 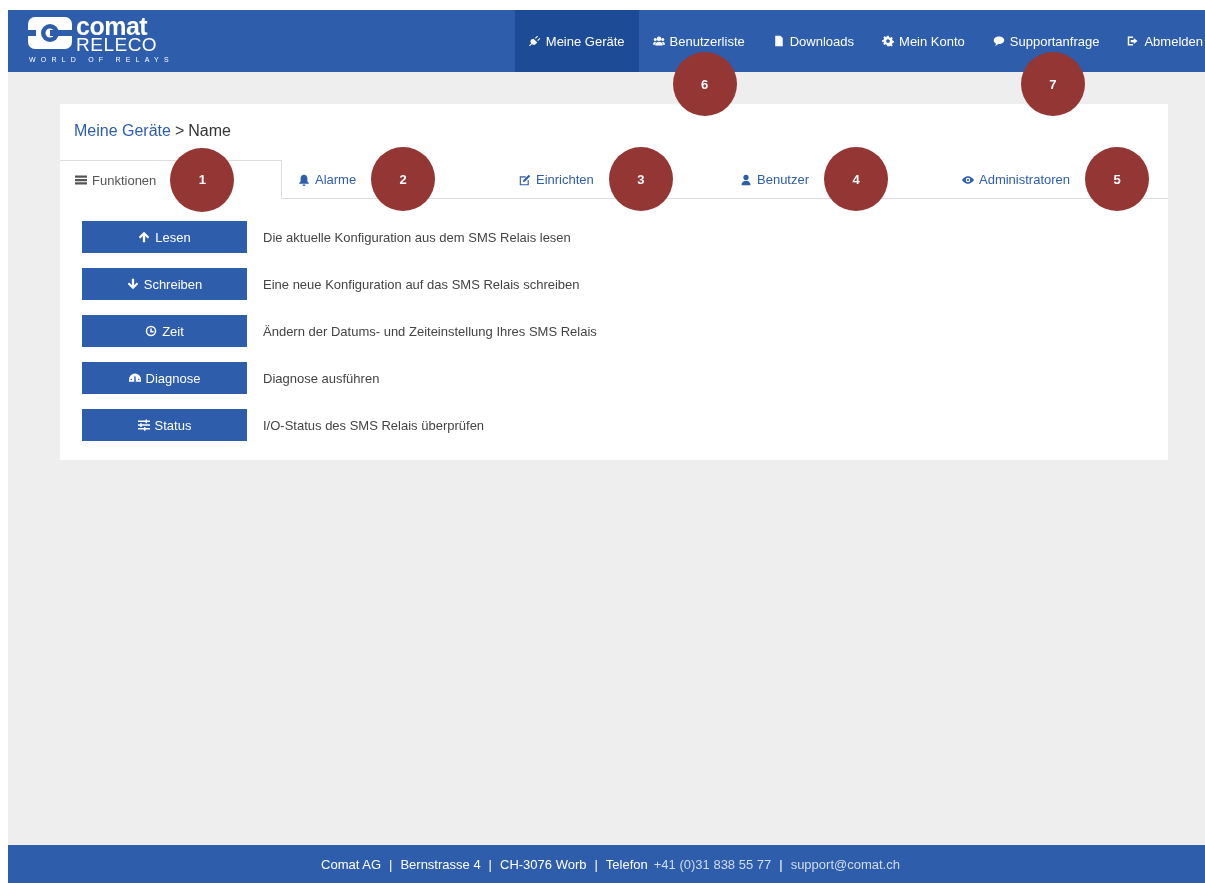 I want to click on bell-icon, so click(x=304, y=179).